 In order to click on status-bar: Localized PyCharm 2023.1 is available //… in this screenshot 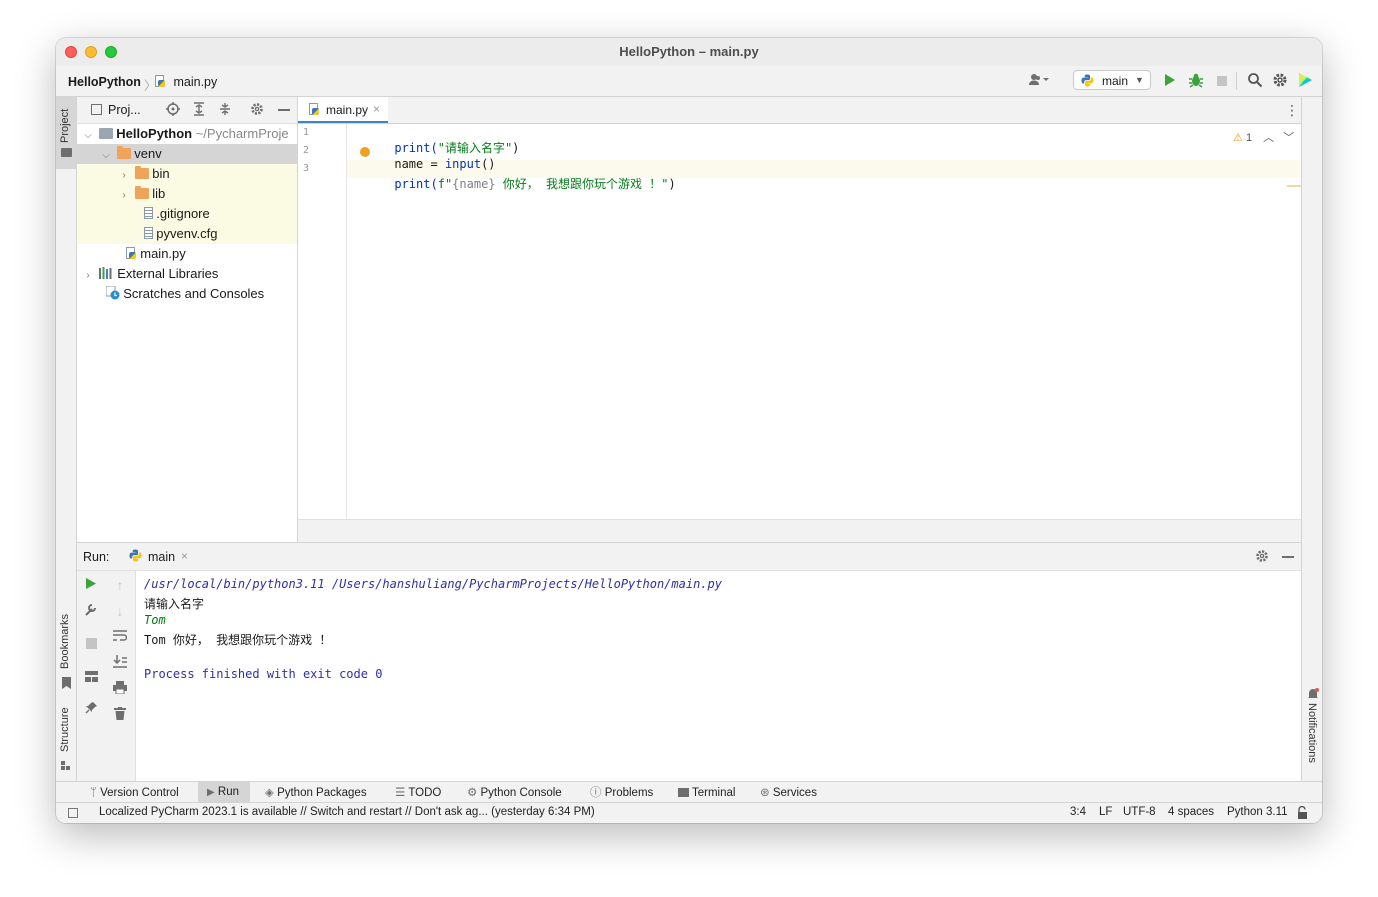, I will do `click(689, 812)`.